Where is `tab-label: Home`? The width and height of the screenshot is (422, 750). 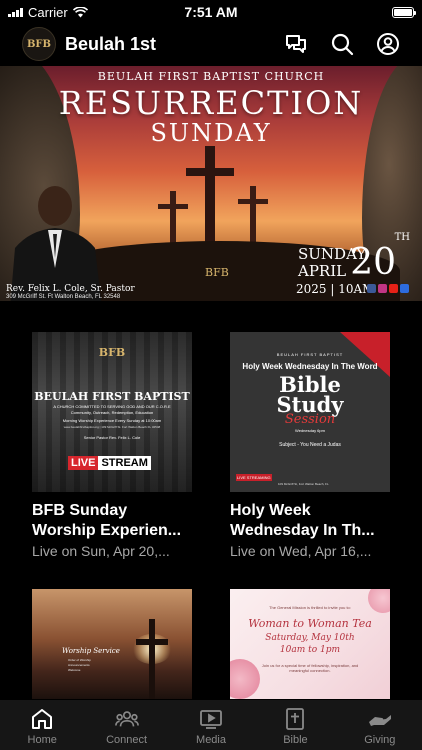
tab-label: Home is located at coordinates (42, 740).